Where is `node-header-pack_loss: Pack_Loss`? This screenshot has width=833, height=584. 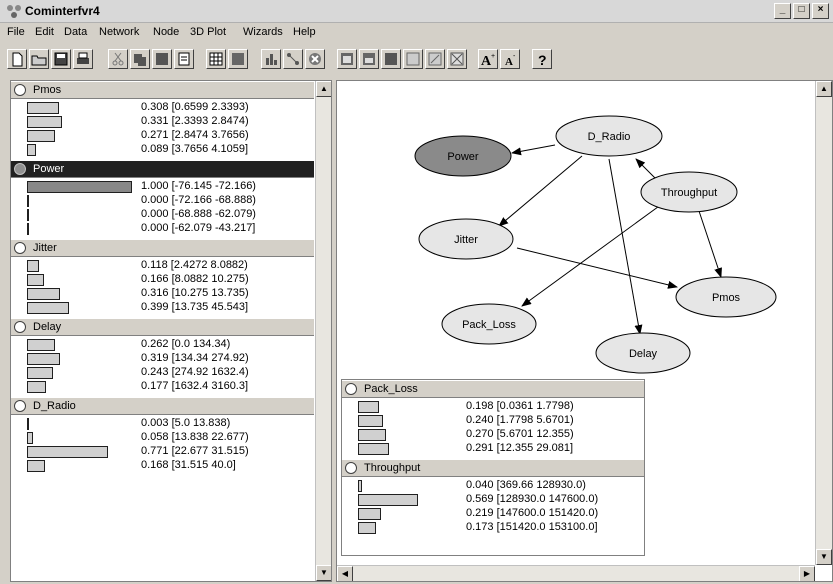
node-header-pack_loss: Pack_Loss is located at coordinates (493, 389).